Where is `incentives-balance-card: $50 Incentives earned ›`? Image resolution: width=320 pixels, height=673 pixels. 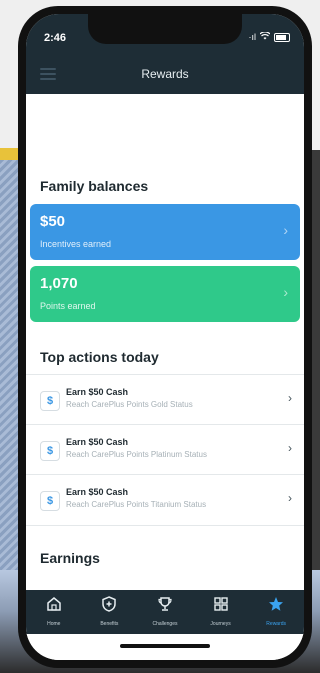 incentives-balance-card: $50 Incentives earned › is located at coordinates (165, 232).